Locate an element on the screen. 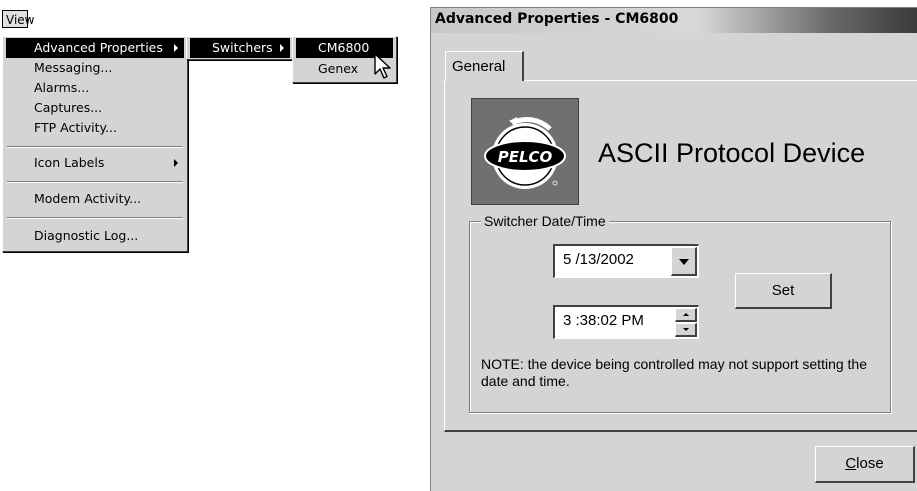 The width and height of the screenshot is (917, 491). dialog-title: Advanced Properties - CM6800 is located at coordinates (557, 19).